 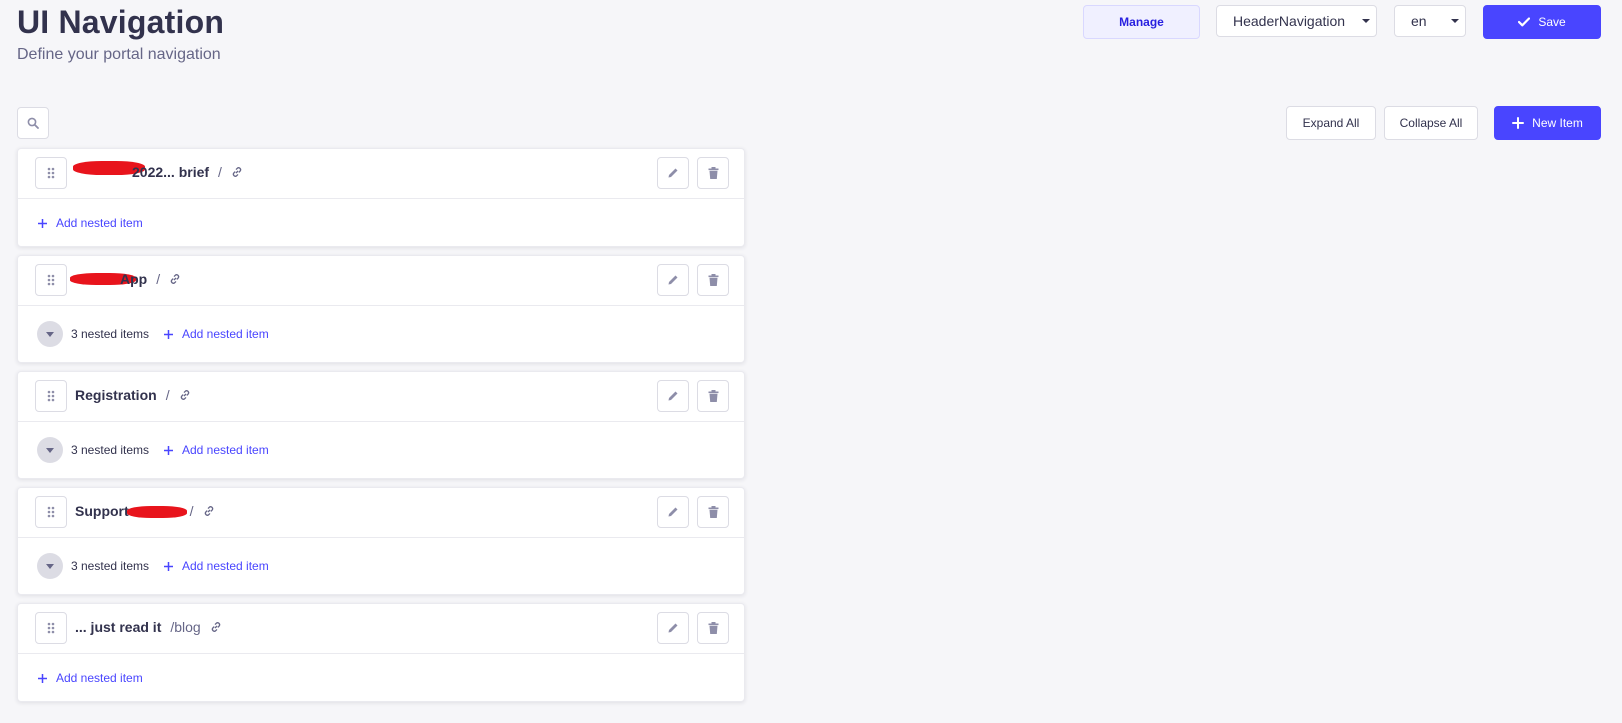 What do you see at coordinates (1552, 22) in the screenshot?
I see `save-button-label: Save` at bounding box center [1552, 22].